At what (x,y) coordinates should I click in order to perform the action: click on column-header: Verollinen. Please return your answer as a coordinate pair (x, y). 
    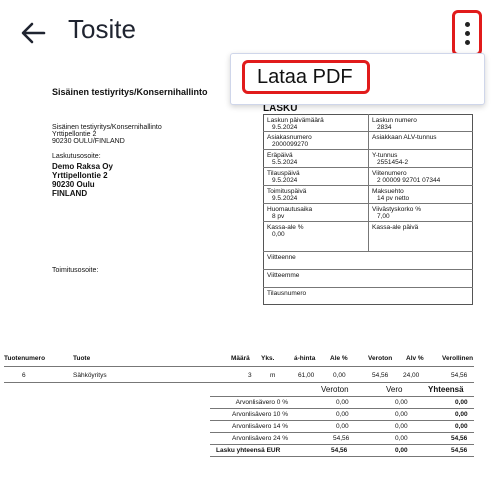
    Looking at the image, I should click on (458, 358).